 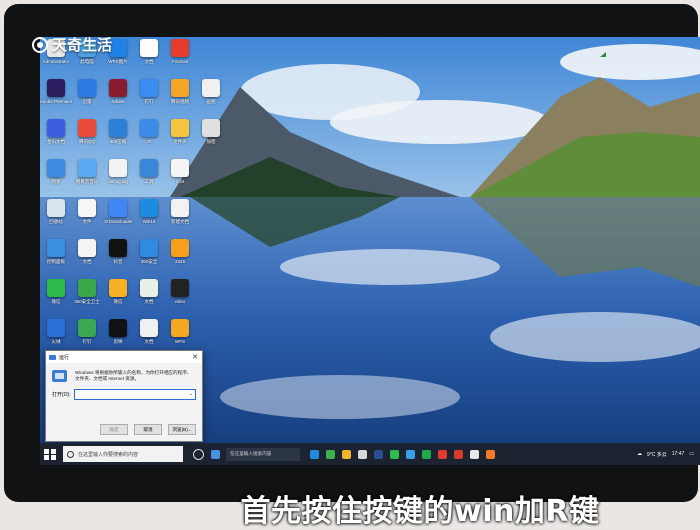 What do you see at coordinates (180, 178) in the screenshot?
I see `desktop-icon: 1.txt` at bounding box center [180, 178].